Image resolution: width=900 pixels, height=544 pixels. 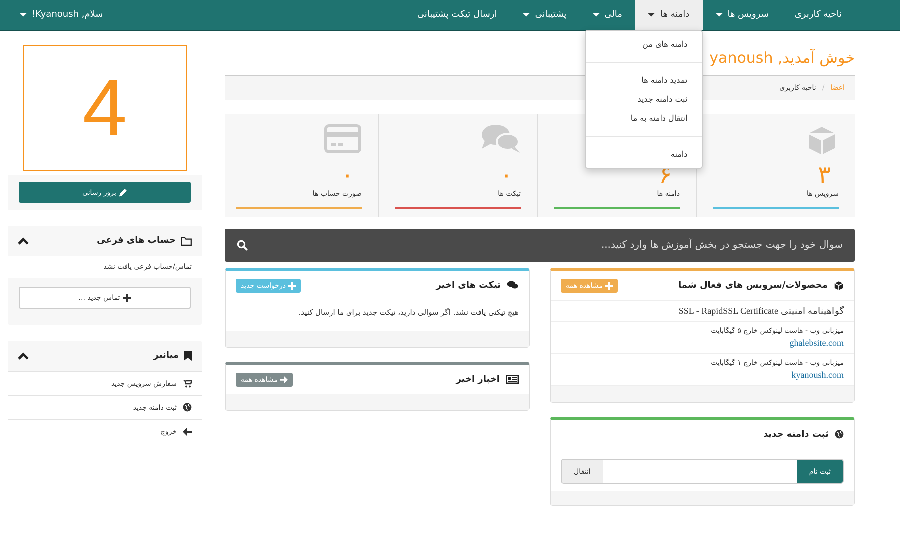 I want to click on nav-menu-item: سرویس ها, so click(x=742, y=15).